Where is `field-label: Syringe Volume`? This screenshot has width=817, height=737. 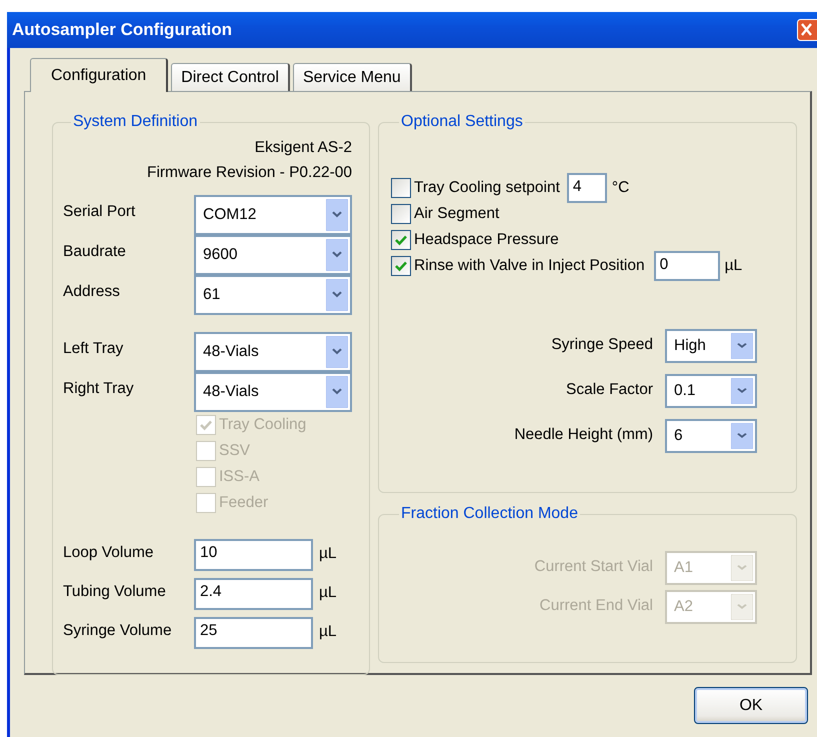
field-label: Syringe Volume is located at coordinates (118, 630).